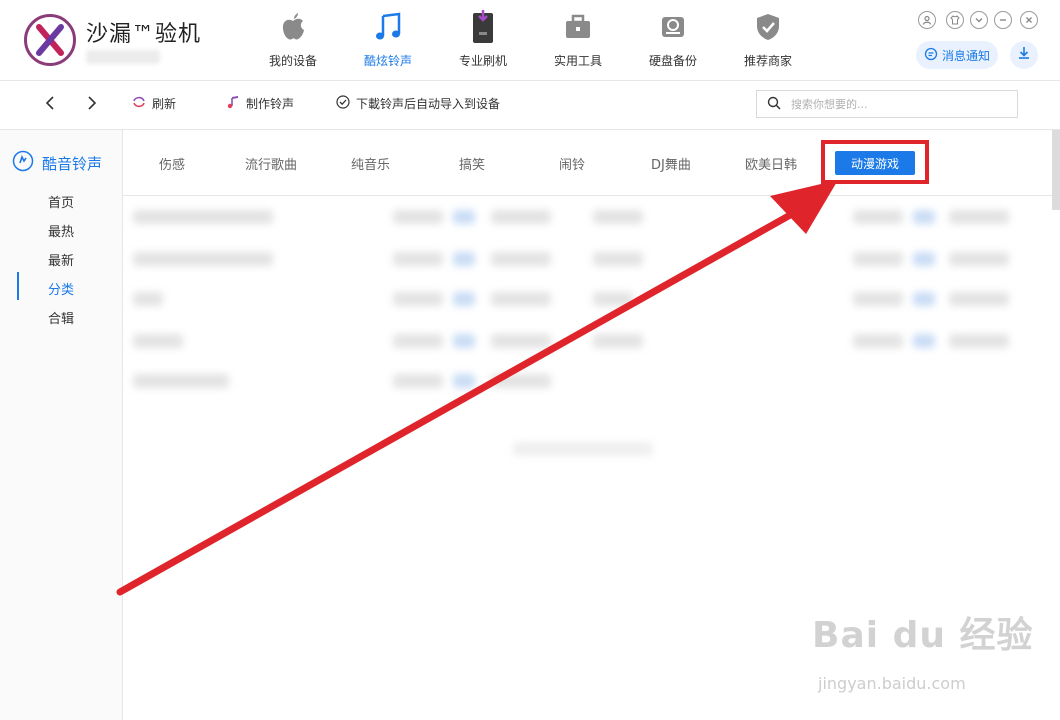 The width and height of the screenshot is (1060, 720). What do you see at coordinates (292, 61) in the screenshot?
I see `nav-label: 我的设备` at bounding box center [292, 61].